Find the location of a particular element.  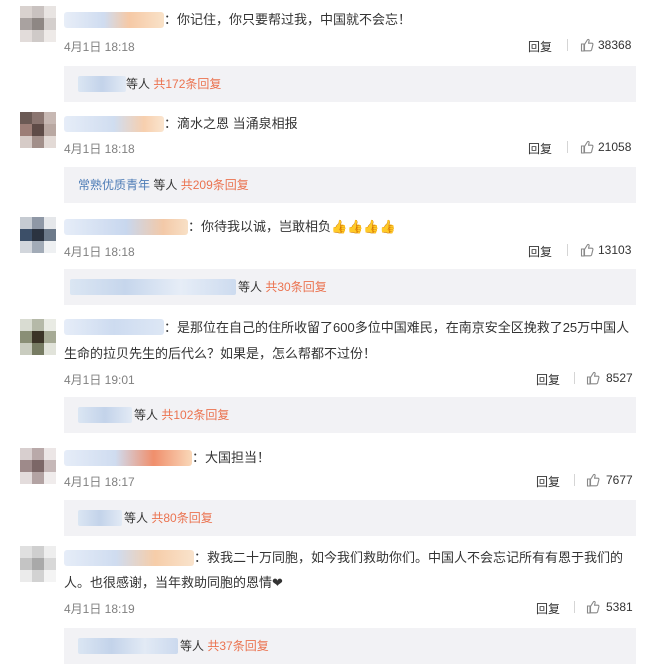

sub-reply-count-link: 共209条回复 is located at coordinates (215, 185).